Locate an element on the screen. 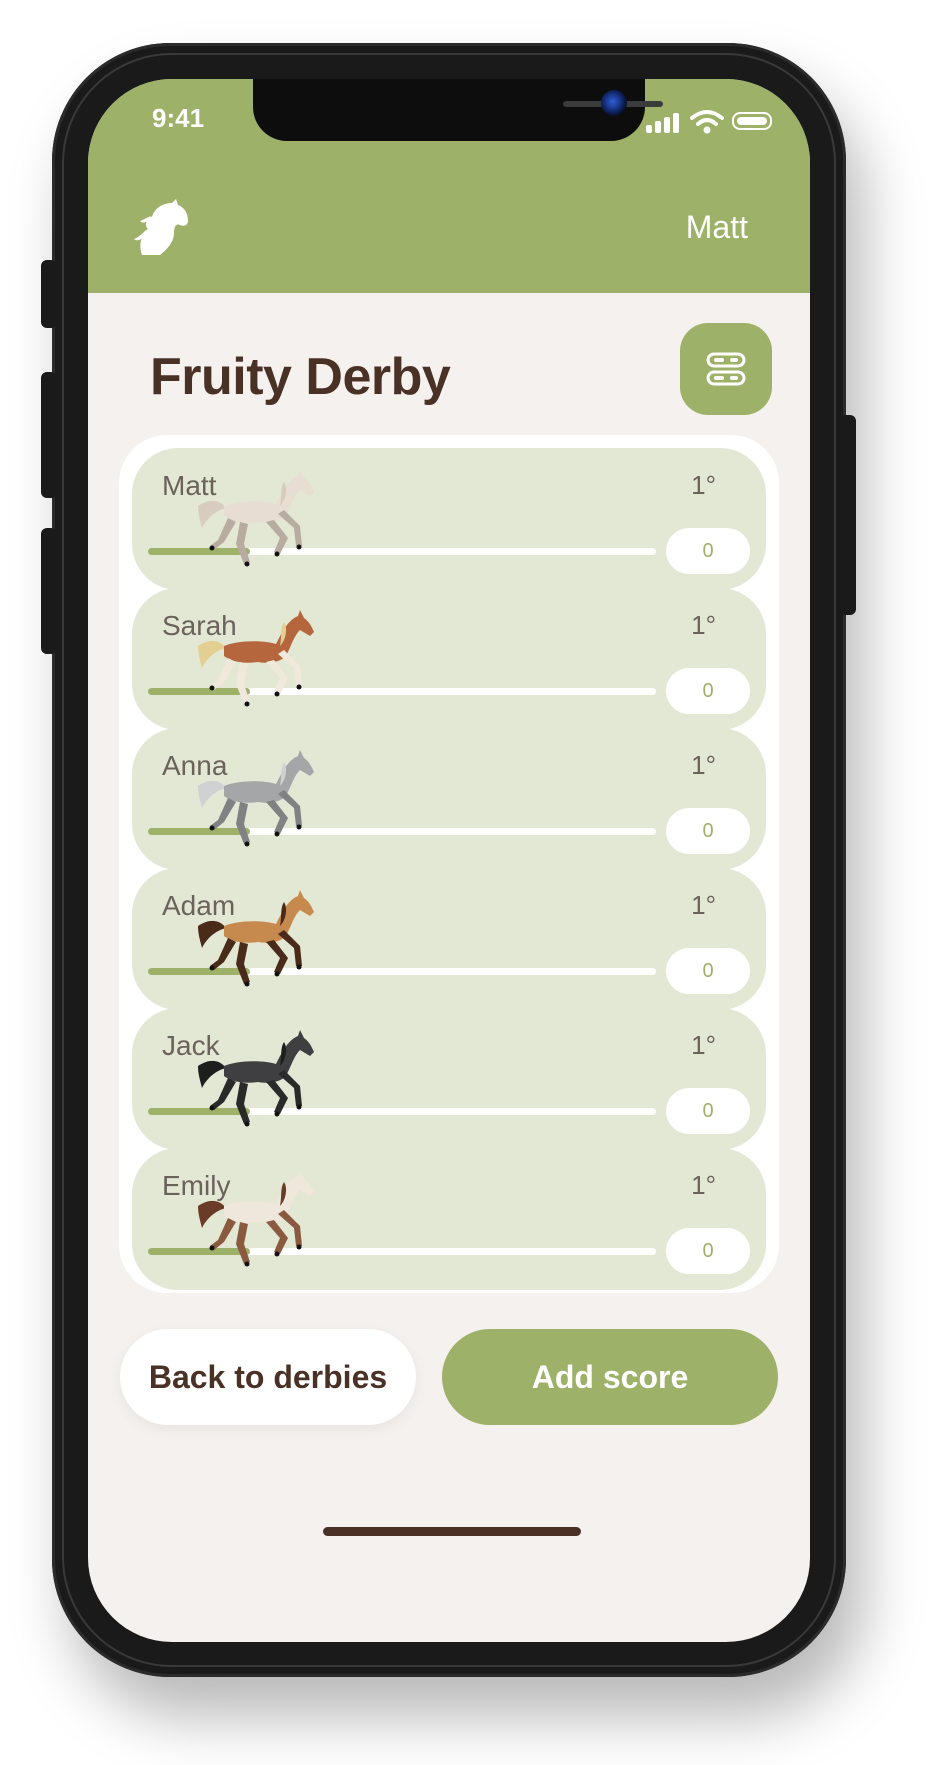  back-to-derbies-button: Back to derbies is located at coordinates (268, 1377).